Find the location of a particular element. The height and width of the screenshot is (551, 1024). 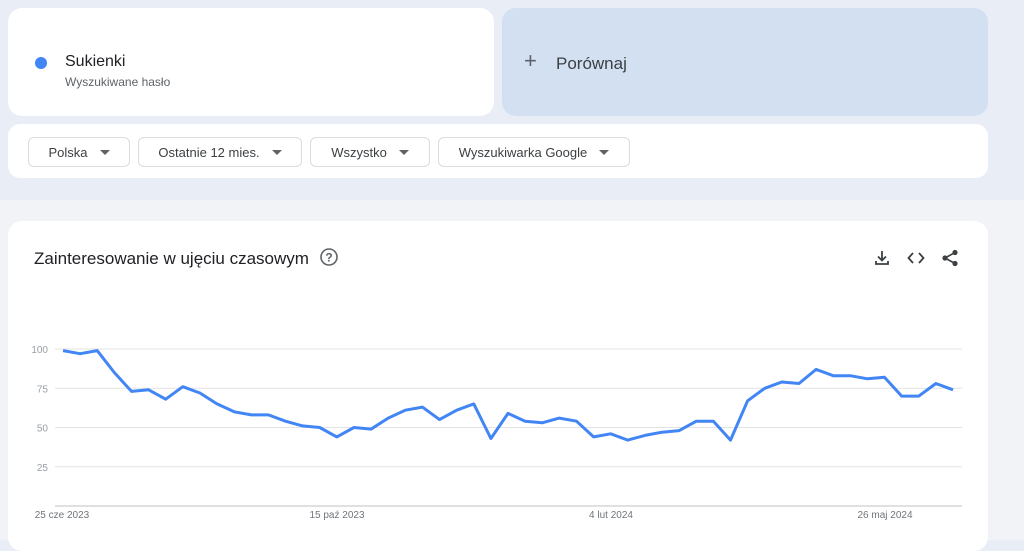

plus-icon: + is located at coordinates (530, 61).